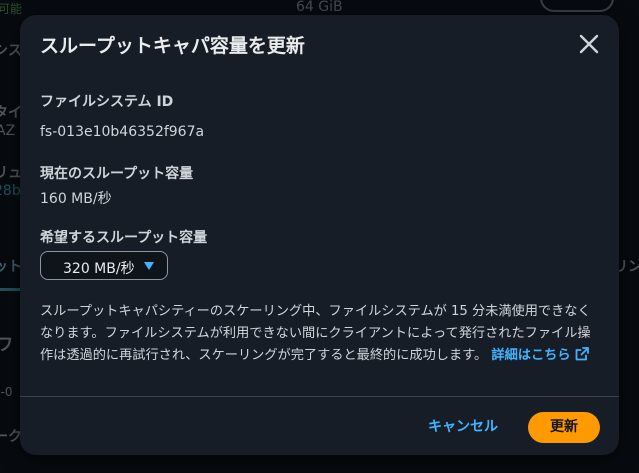 This screenshot has height=473, width=639. What do you see at coordinates (319, 396) in the screenshot?
I see `footer-divider` at bounding box center [319, 396].